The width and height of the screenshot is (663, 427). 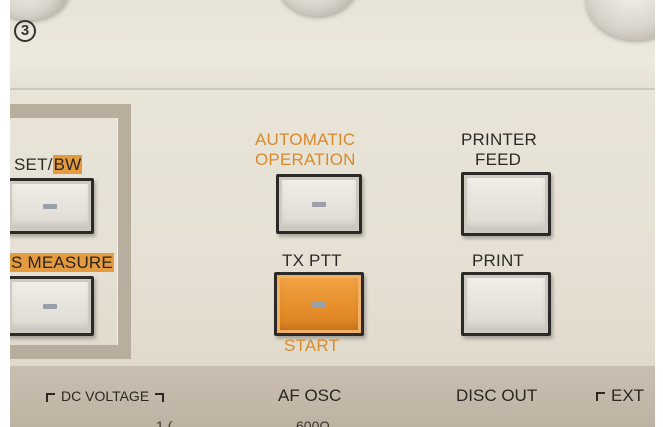 I want to click on dc-voltage-text: DC VOLTAGE, so click(x=105, y=396).